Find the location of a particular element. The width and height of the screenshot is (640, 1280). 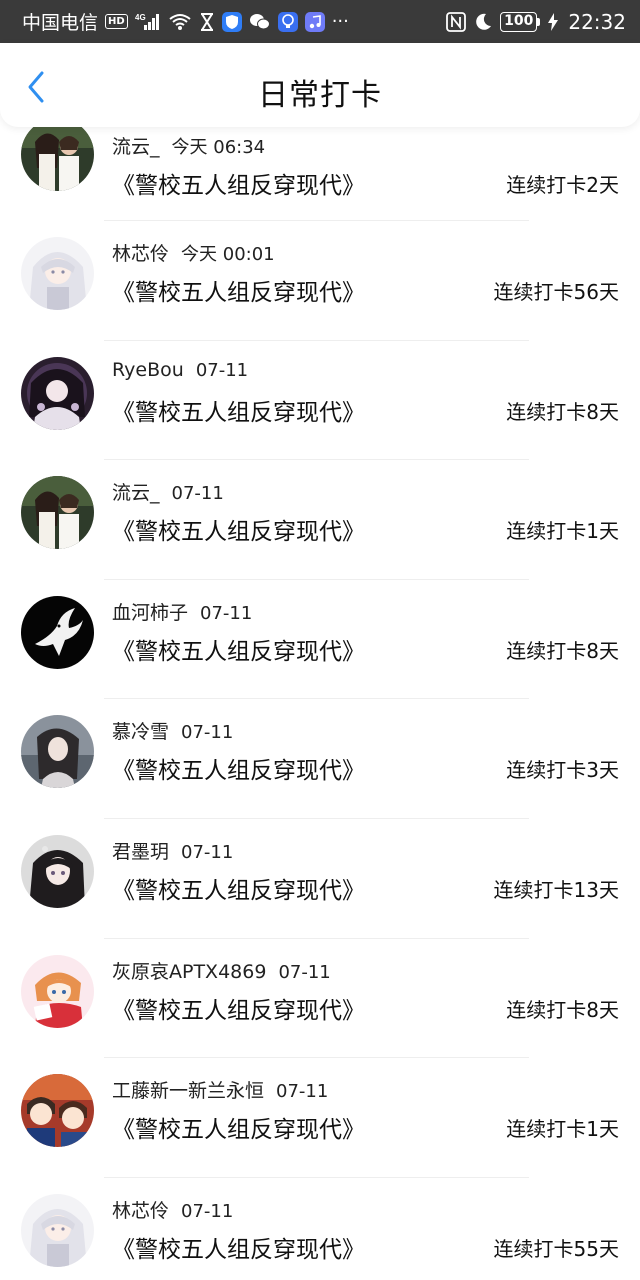

charging-icon is located at coordinates (553, 21).